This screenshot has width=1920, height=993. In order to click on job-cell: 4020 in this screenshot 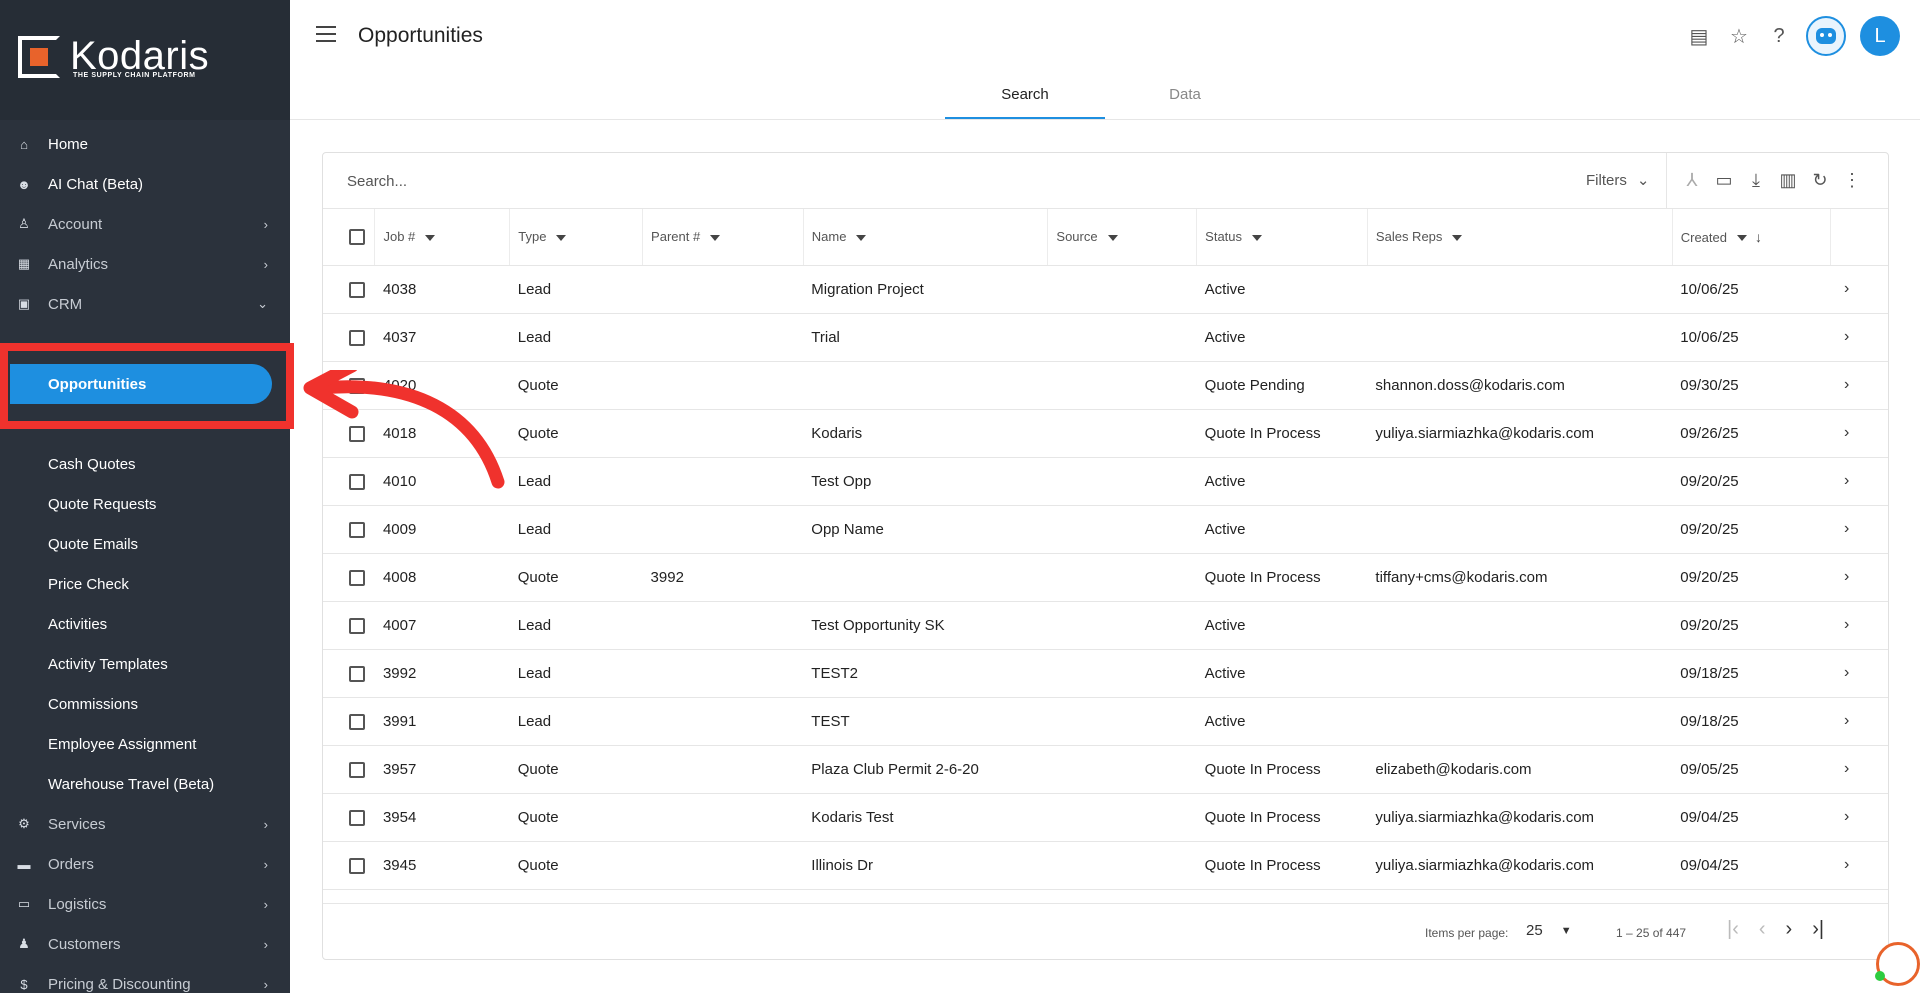, I will do `click(442, 385)`.